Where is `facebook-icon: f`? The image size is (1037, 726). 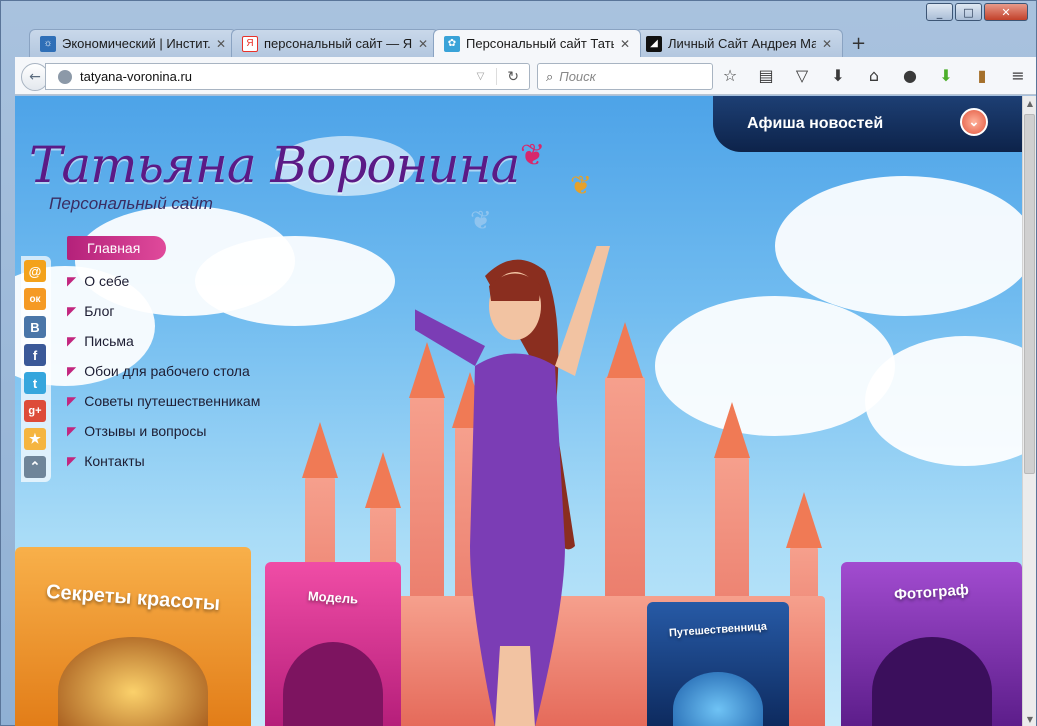 facebook-icon: f is located at coordinates (35, 355).